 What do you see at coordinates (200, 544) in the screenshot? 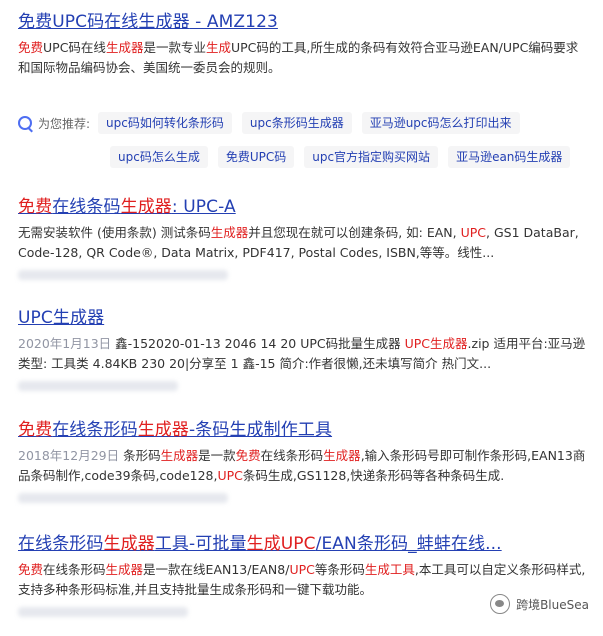
I see `text-segment: 工具-可批量` at bounding box center [200, 544].